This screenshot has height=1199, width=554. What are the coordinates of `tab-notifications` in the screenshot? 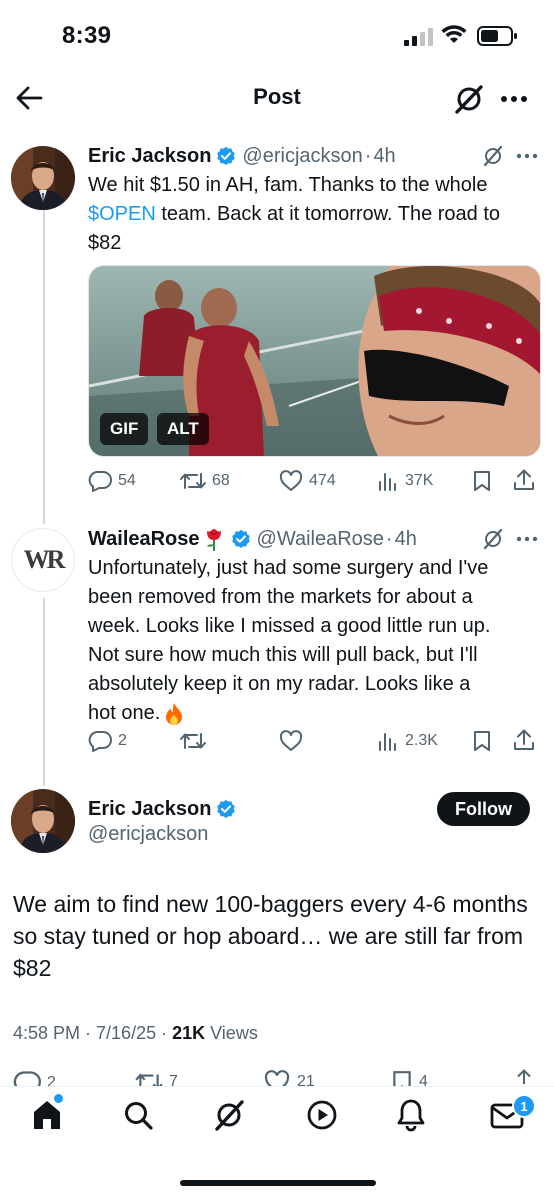 It's located at (411, 1115).